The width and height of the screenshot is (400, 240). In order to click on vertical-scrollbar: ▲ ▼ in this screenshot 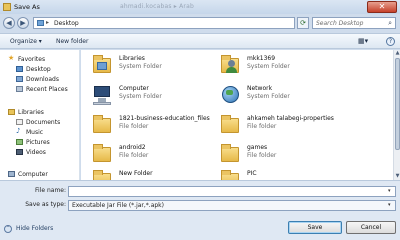, I will do `click(396, 115)`.